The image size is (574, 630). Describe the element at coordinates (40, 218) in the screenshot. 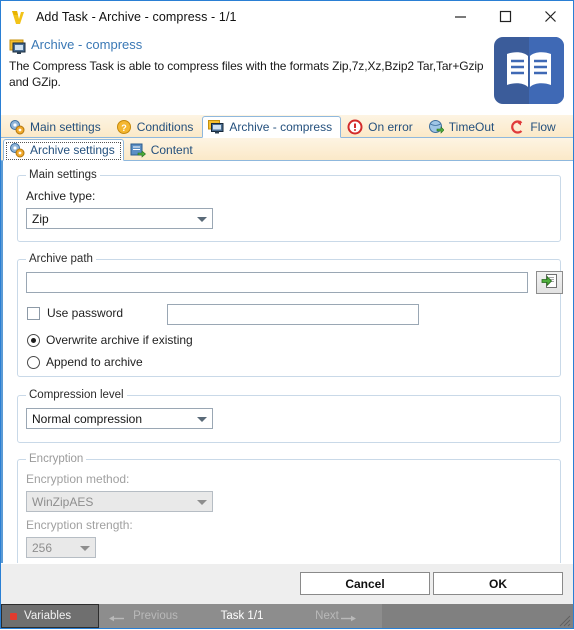

I see `archive-type-value: Zip` at that location.